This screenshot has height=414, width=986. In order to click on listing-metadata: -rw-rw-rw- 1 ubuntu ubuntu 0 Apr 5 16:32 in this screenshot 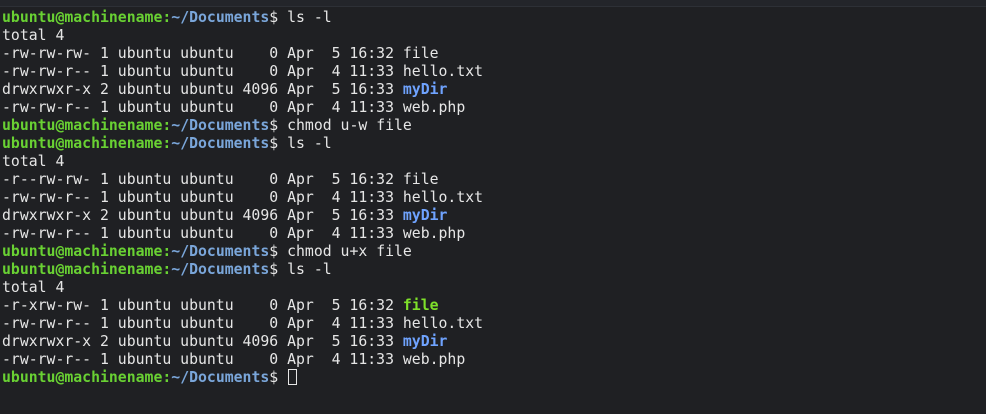, I will do `click(202, 53)`.